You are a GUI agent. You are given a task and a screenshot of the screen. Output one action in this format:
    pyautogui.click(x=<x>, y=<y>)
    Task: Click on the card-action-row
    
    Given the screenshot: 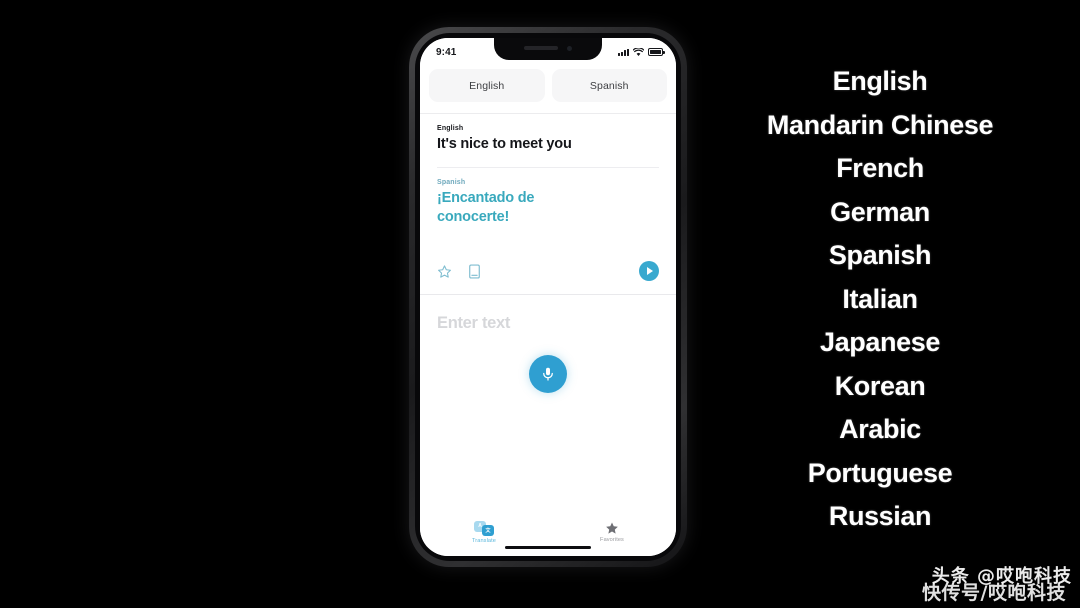 What is the action you would take?
    pyautogui.click(x=548, y=261)
    